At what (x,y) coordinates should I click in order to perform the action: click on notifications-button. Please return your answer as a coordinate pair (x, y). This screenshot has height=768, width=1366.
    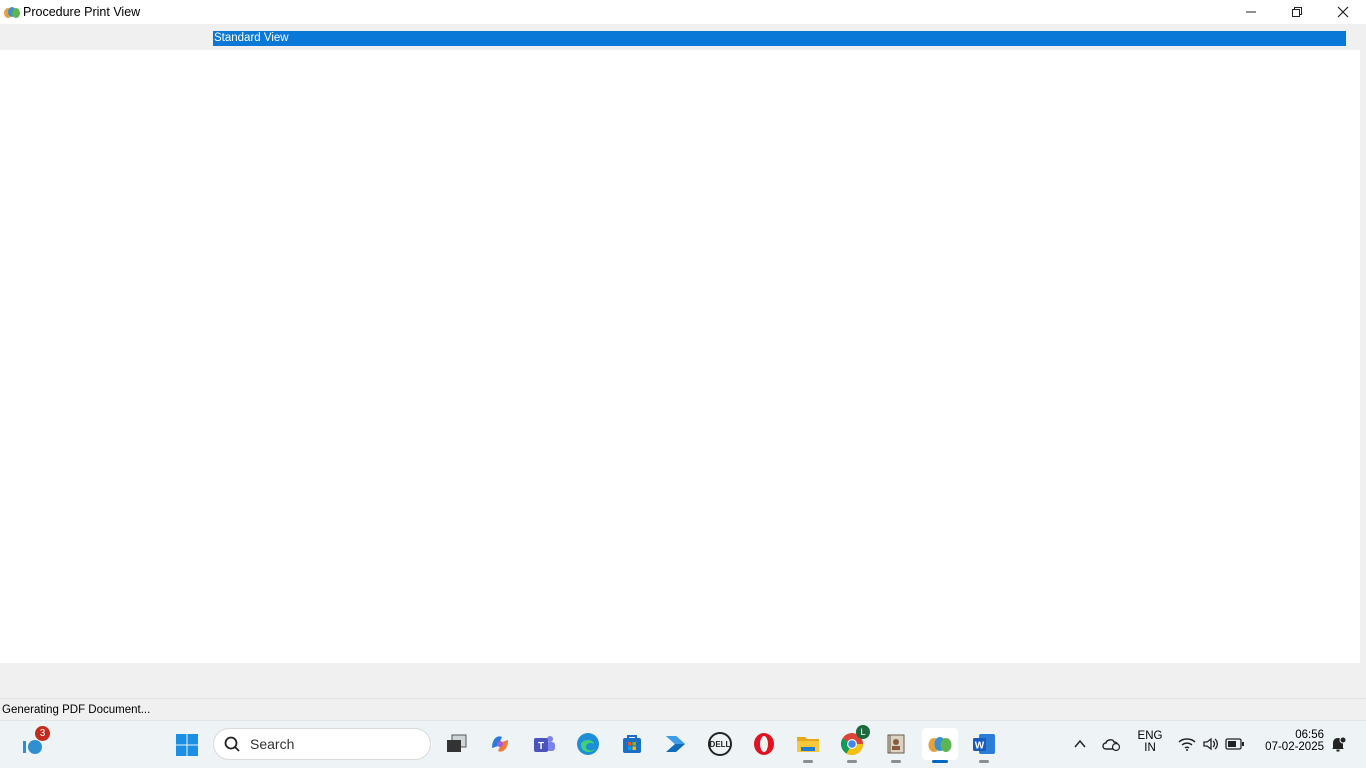
    Looking at the image, I should click on (1338, 744).